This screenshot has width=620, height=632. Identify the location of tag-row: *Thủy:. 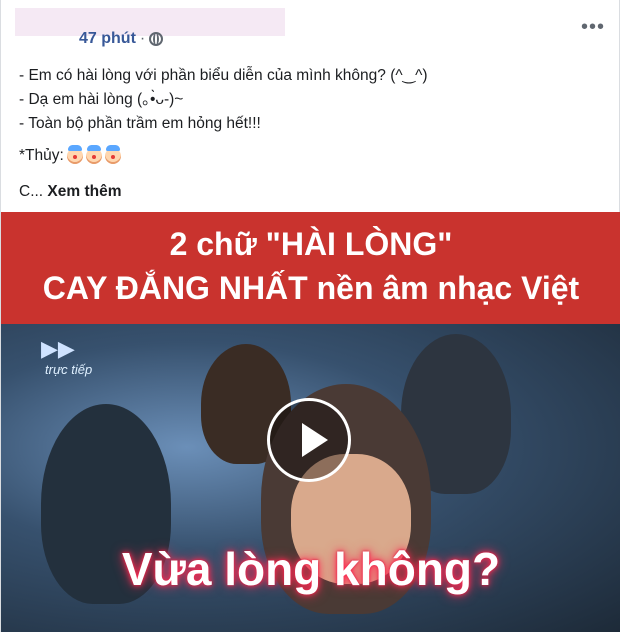
(309, 156).